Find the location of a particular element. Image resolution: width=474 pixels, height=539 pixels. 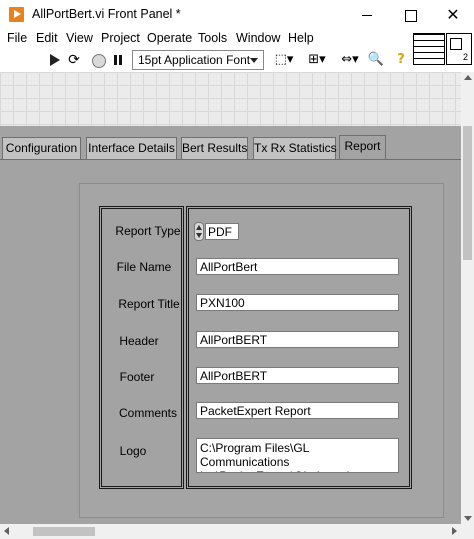

report-type-value: PDF is located at coordinates (222, 231).